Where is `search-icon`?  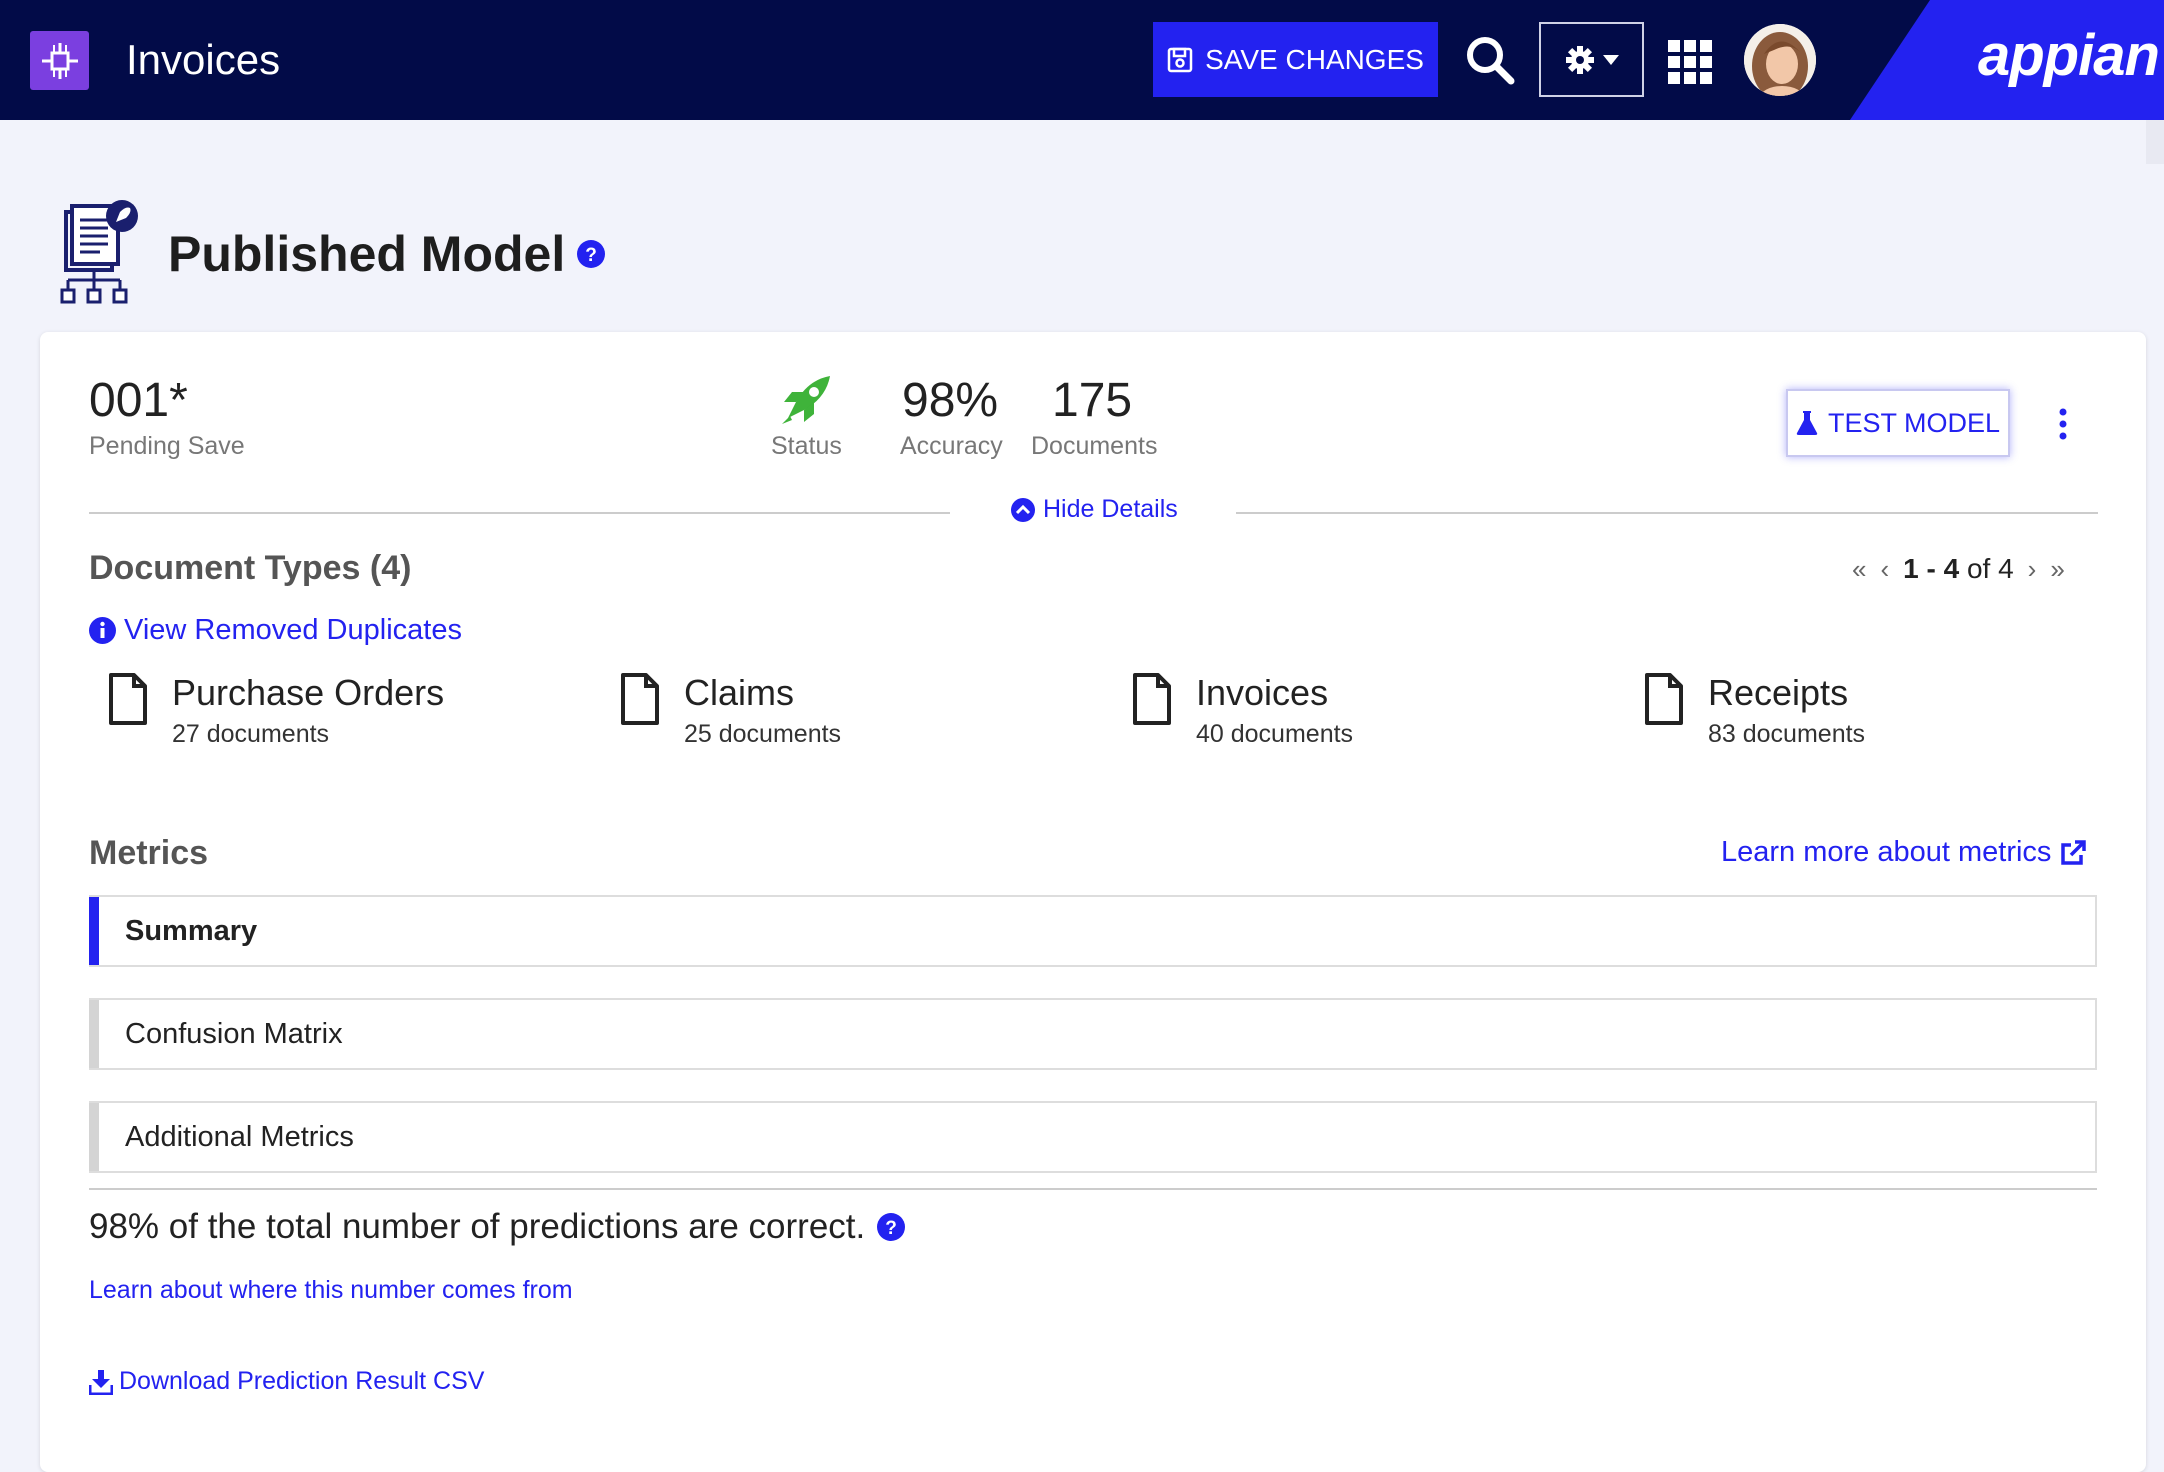 search-icon is located at coordinates (1490, 60).